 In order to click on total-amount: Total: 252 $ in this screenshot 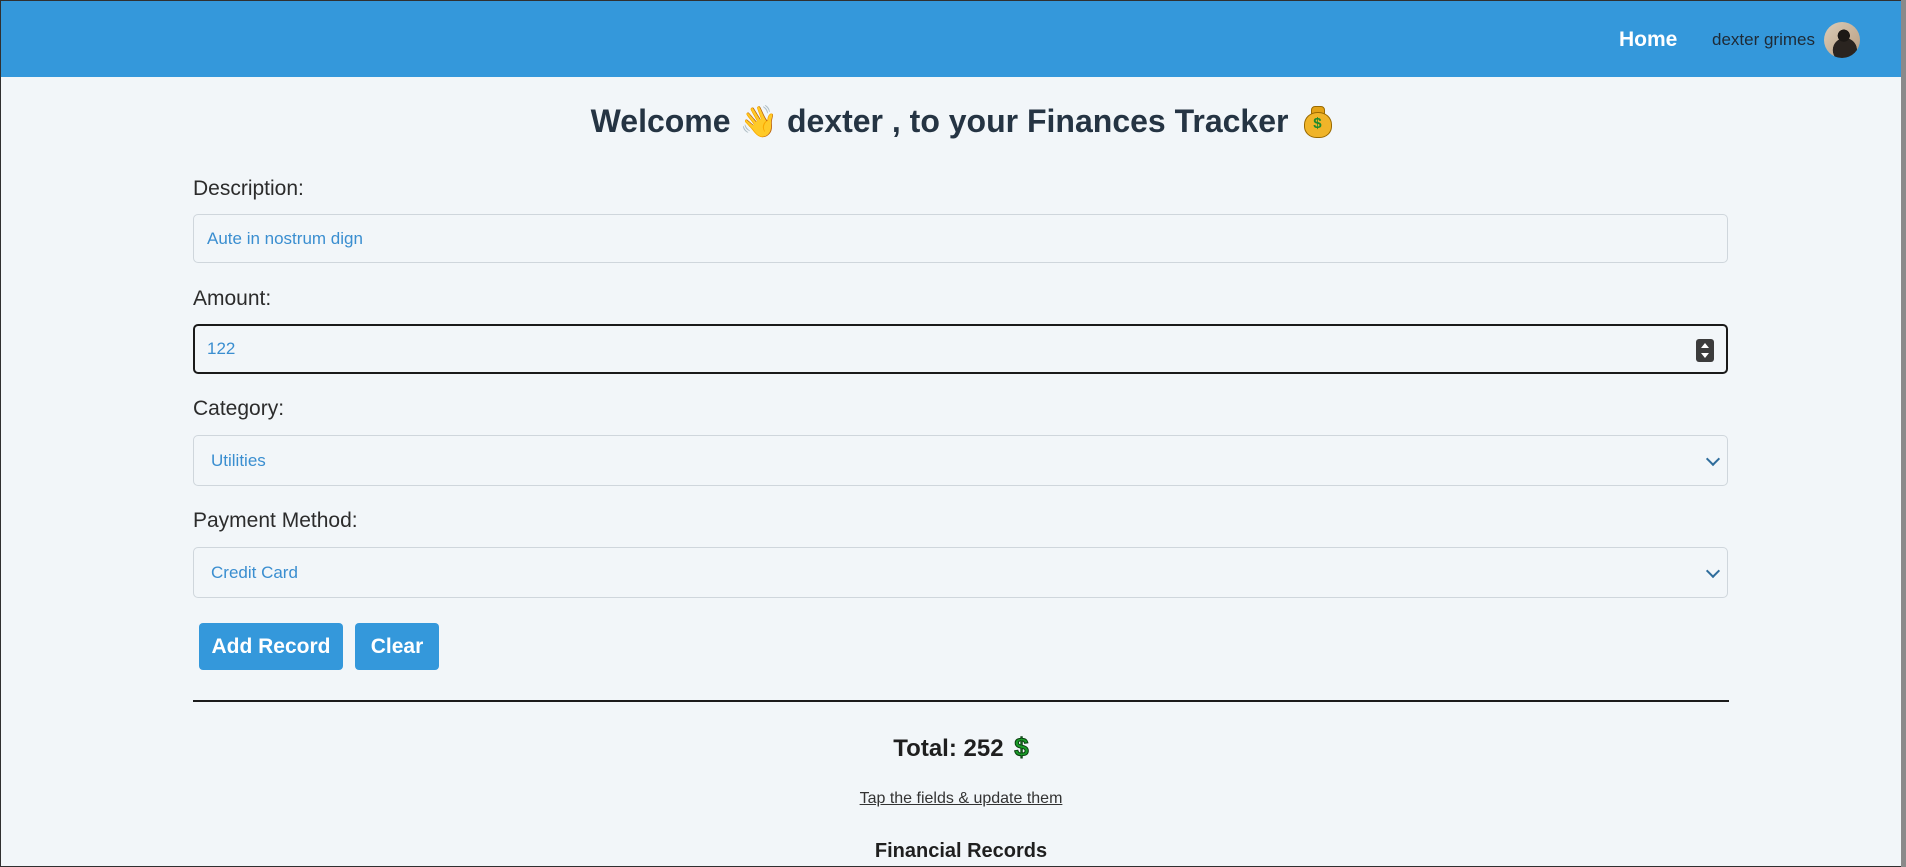, I will do `click(953, 747)`.